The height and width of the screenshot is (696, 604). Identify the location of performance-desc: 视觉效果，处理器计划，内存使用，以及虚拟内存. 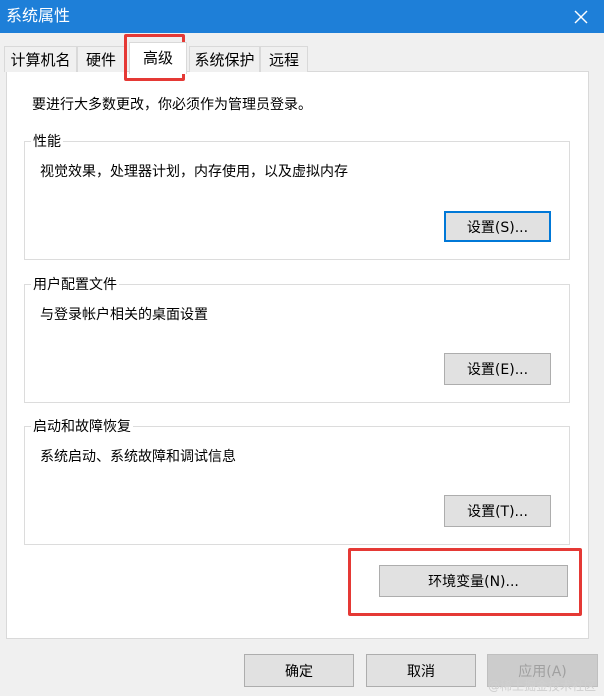
(194, 172).